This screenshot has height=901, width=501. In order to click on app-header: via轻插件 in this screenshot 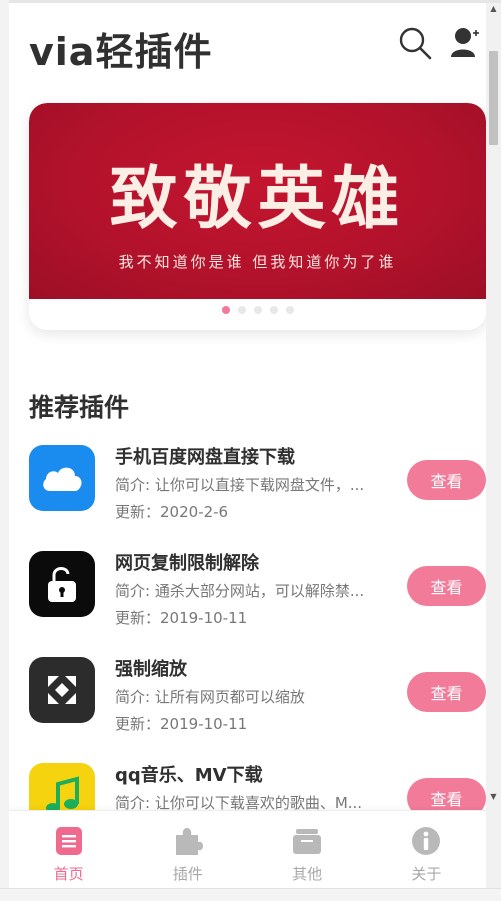, I will do `click(247, 47)`.